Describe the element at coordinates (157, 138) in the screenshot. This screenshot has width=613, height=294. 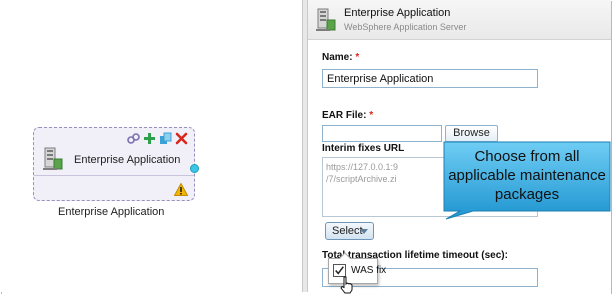
I see `node-toolbar` at that location.